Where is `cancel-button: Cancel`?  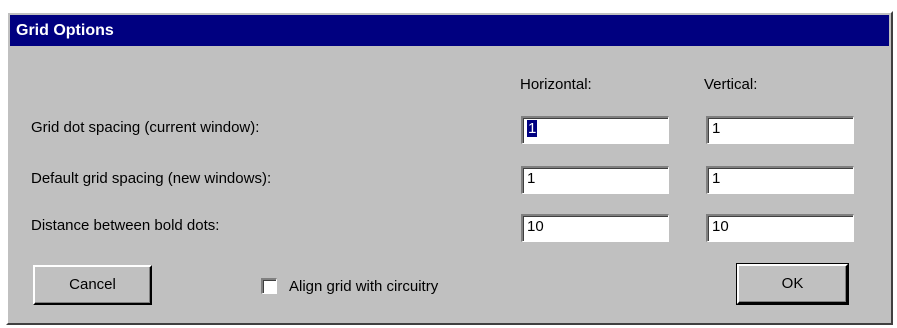 cancel-button: Cancel is located at coordinates (92, 285).